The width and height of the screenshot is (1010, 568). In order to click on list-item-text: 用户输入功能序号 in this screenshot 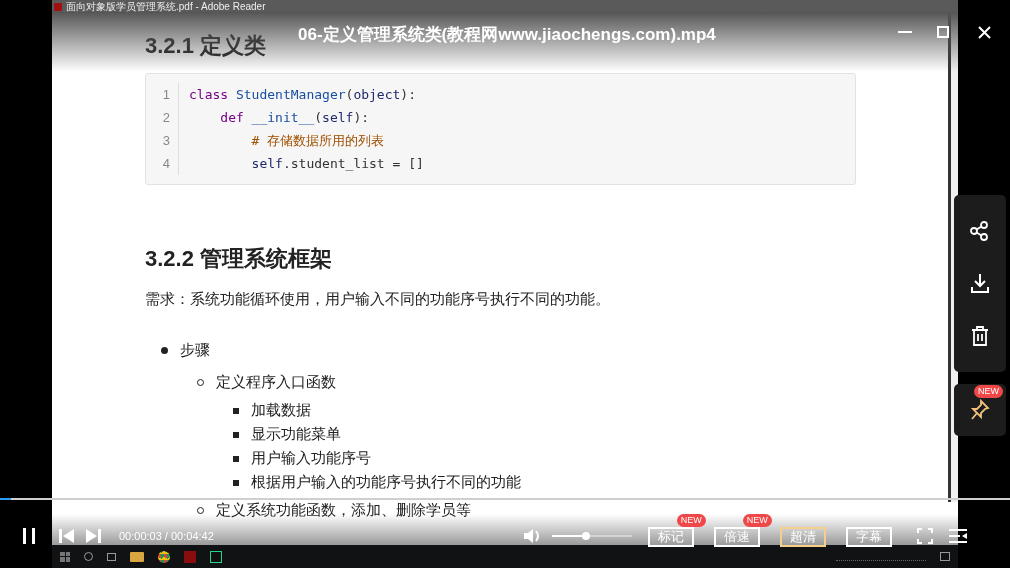, I will do `click(311, 458)`.